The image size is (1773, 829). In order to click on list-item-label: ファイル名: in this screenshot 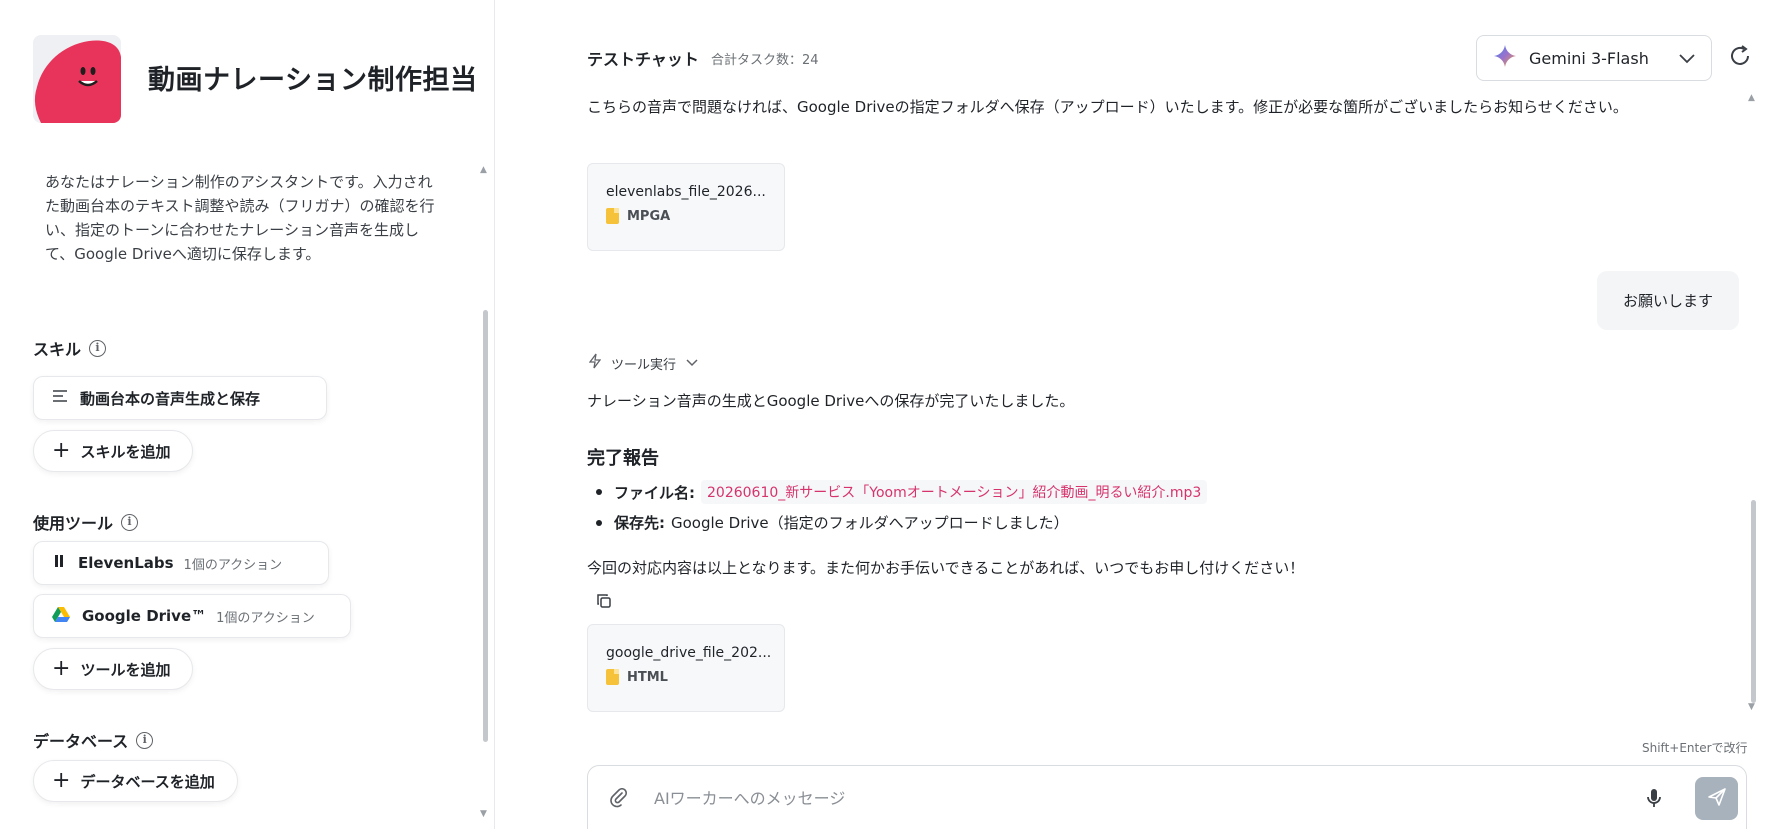, I will do `click(654, 492)`.